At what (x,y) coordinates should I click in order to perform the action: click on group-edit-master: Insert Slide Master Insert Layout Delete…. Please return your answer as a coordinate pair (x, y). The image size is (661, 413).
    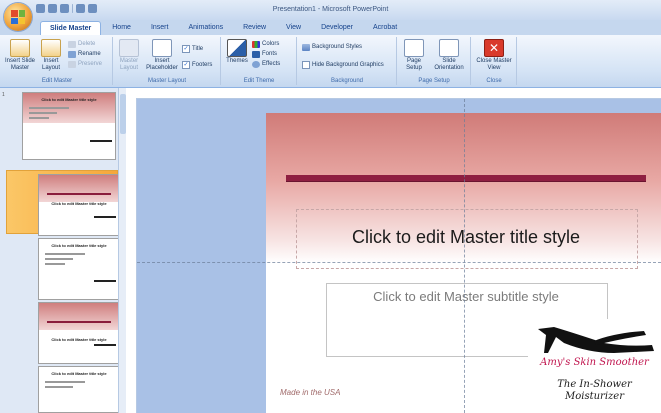
    Looking at the image, I should click on (57, 61).